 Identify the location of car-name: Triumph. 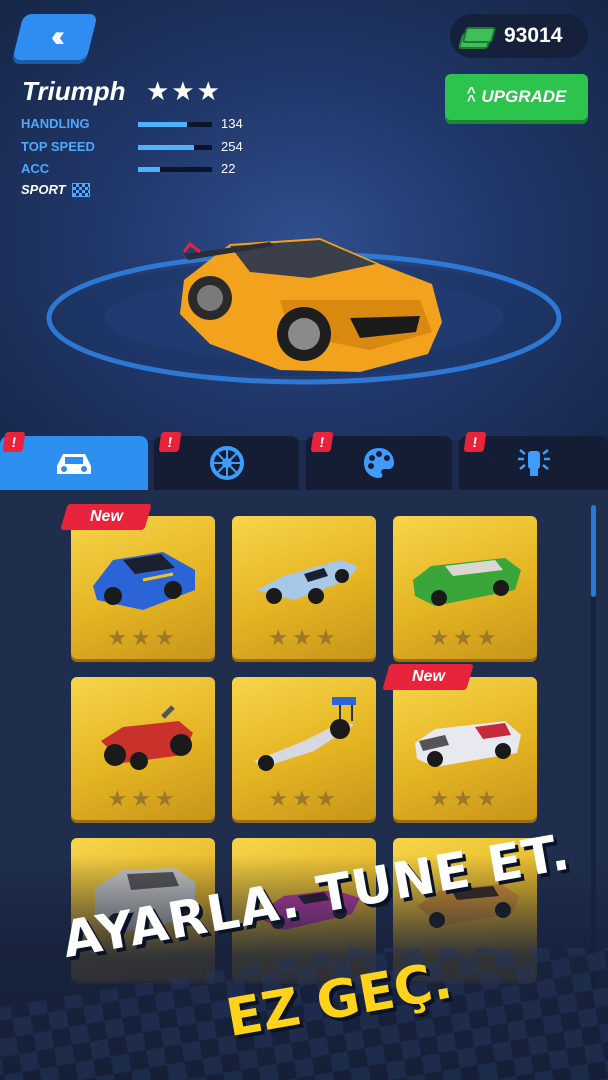
(74, 91).